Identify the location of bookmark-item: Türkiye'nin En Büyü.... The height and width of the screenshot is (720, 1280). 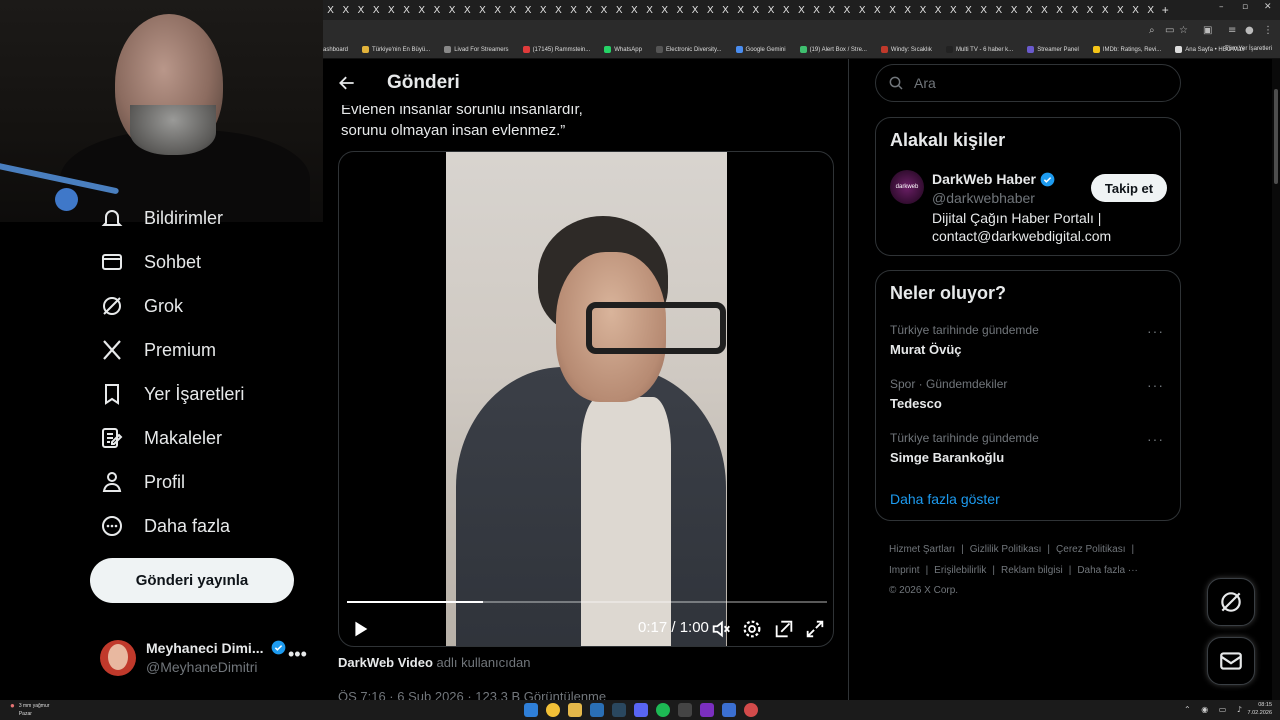
(396, 49).